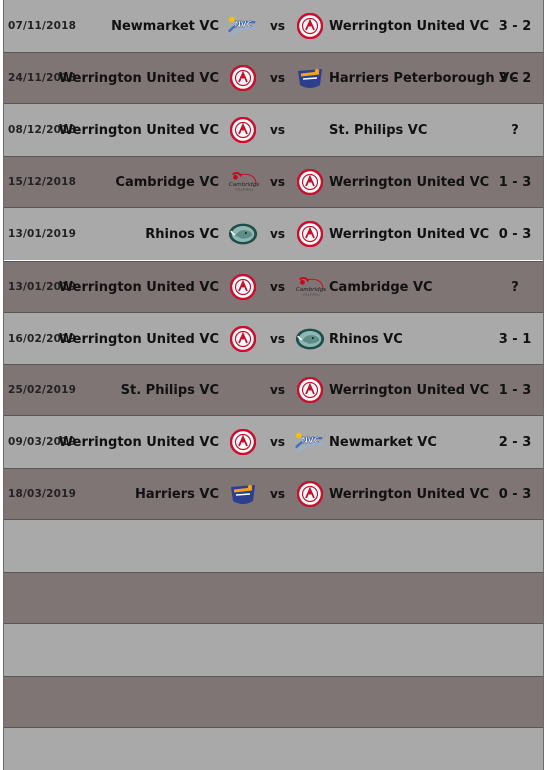  Describe the element at coordinates (42, 494) in the screenshot. I see `match-date: 18/03/2019` at that location.